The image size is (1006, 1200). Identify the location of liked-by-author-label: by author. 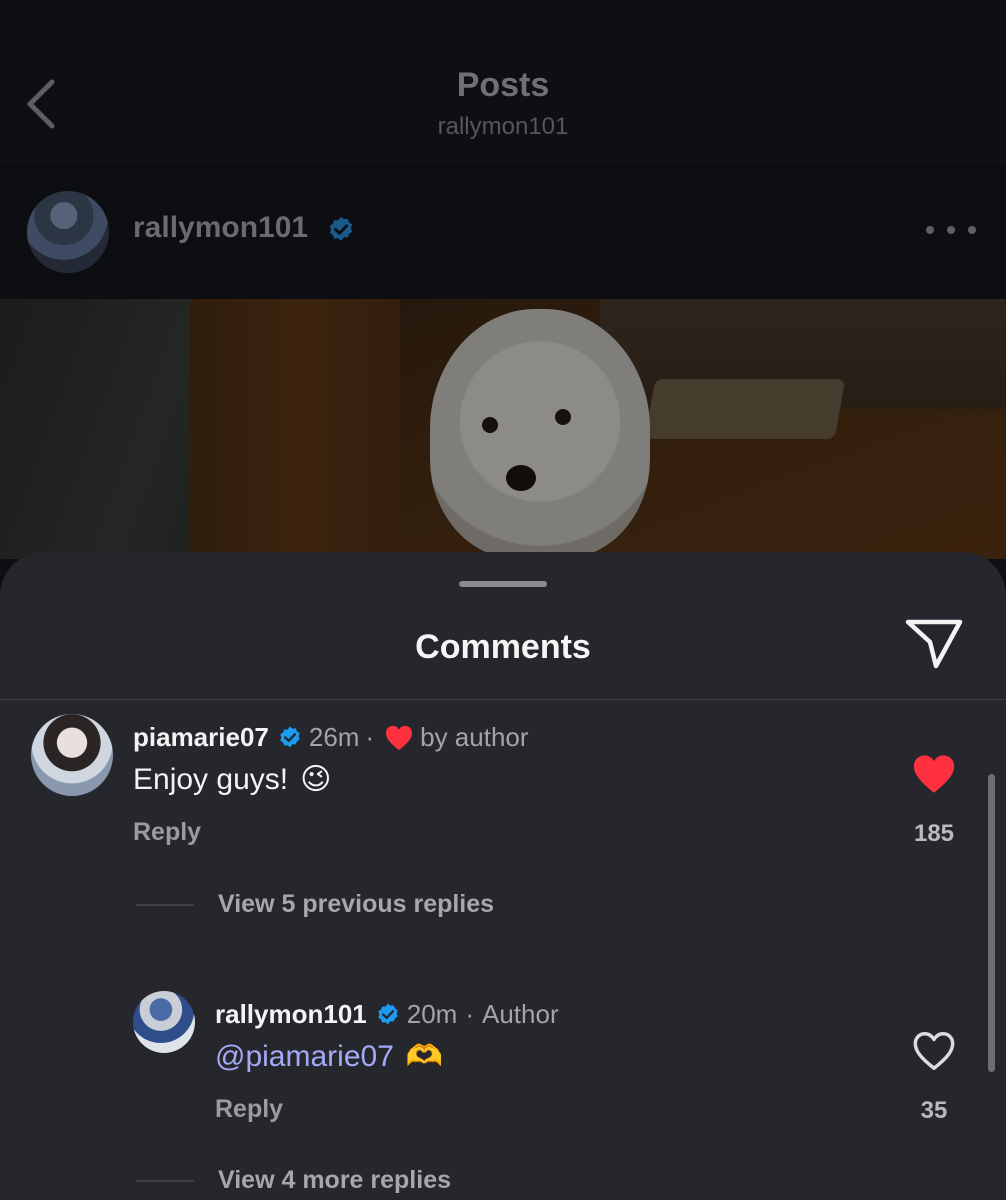
(474, 737).